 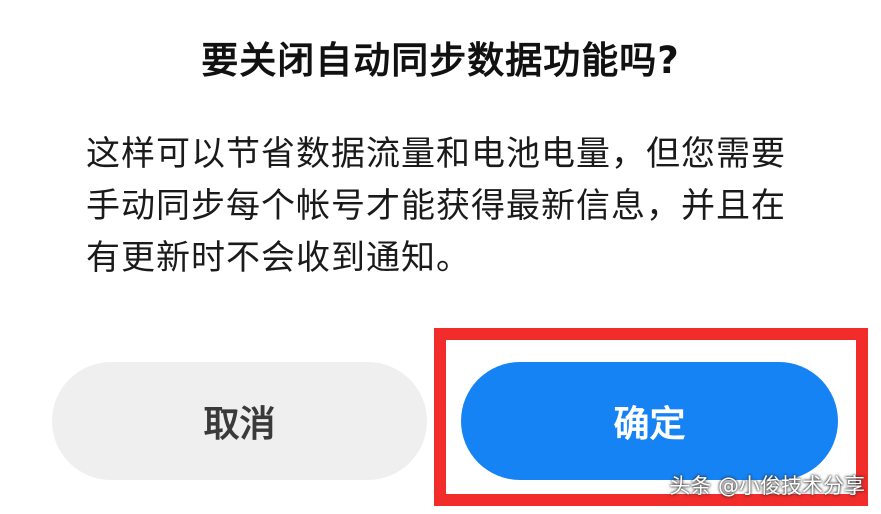 What do you see at coordinates (440, 60) in the screenshot?
I see `dialog-title: 要关闭自动同步数据功能吗?` at bounding box center [440, 60].